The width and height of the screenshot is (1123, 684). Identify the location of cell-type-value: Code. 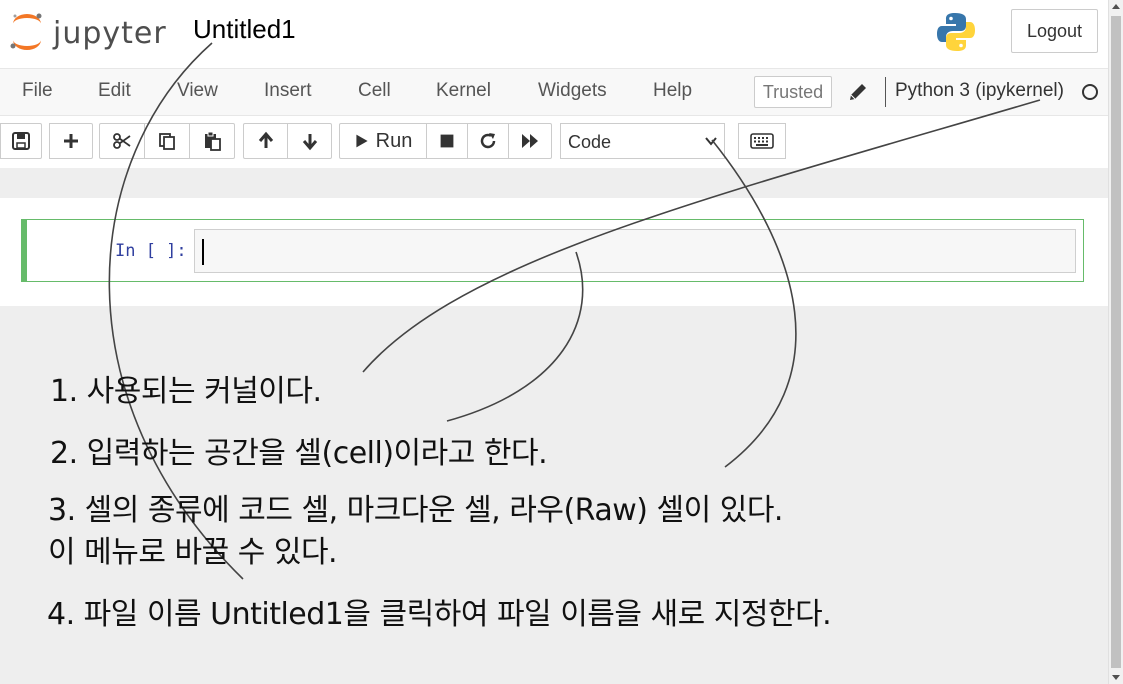
(590, 142).